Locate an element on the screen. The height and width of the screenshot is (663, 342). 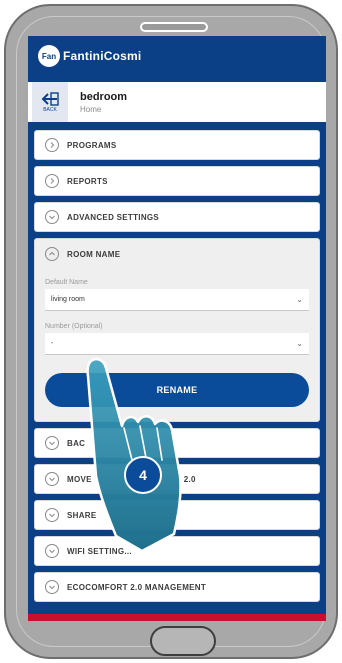
chevron-up-icon is located at coordinates (52, 254).